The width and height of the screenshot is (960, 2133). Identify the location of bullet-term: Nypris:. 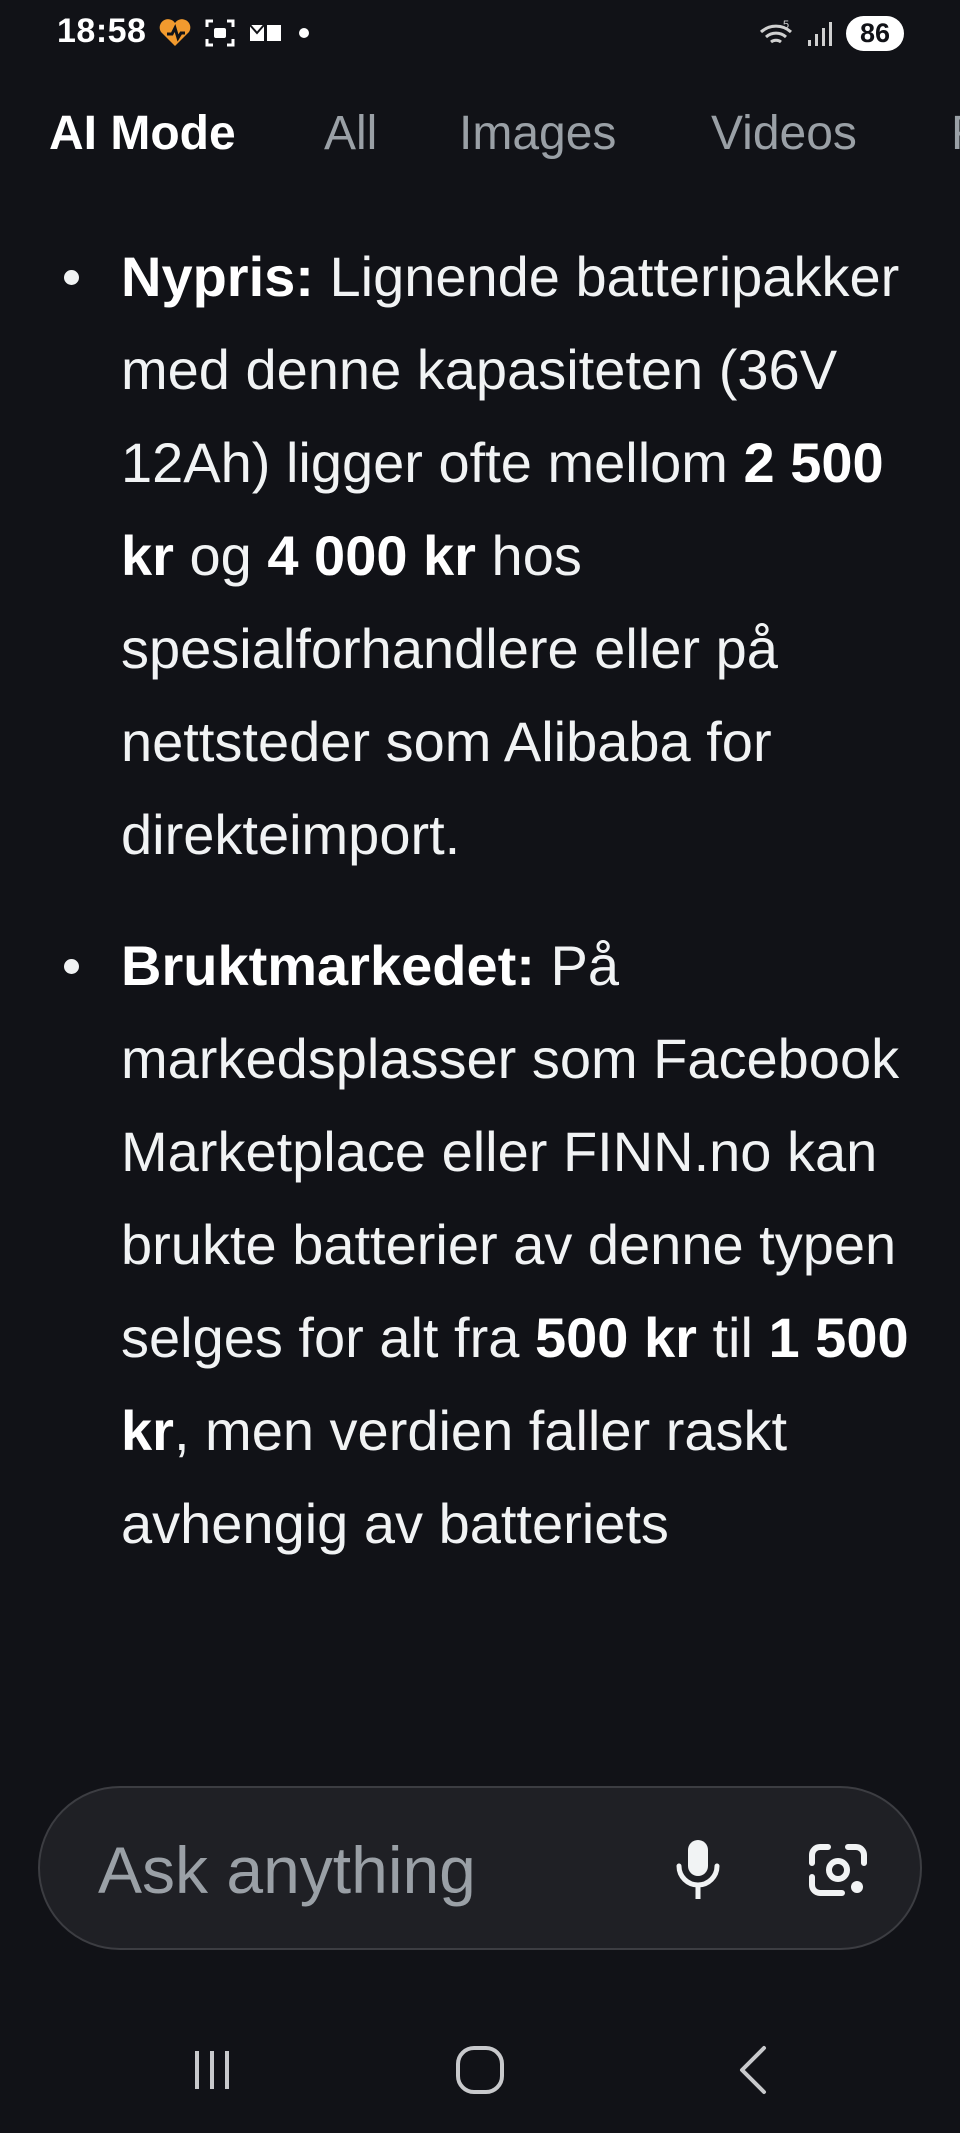
(217, 276).